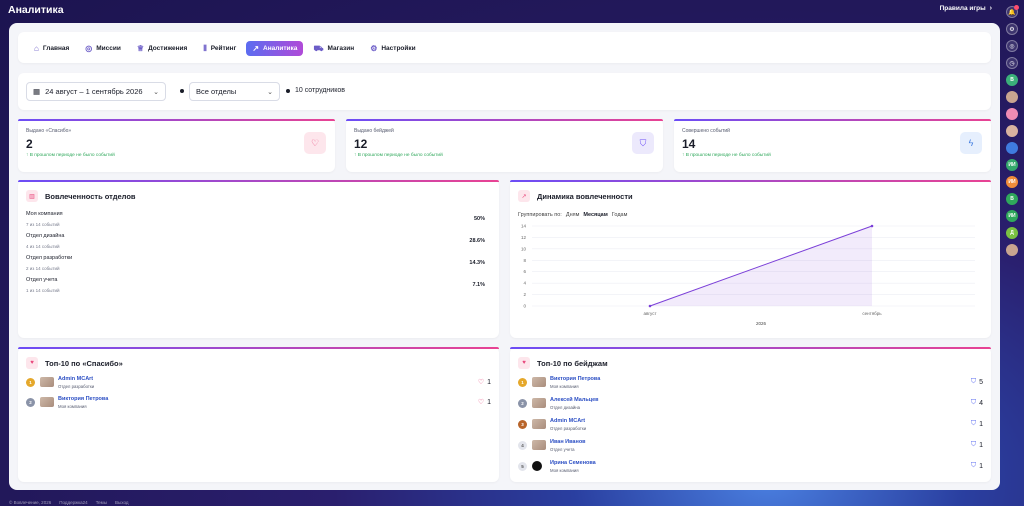 The image size is (1024, 506). Describe the element at coordinates (101, 502) in the screenshot. I see `footer-link: Темы` at that location.